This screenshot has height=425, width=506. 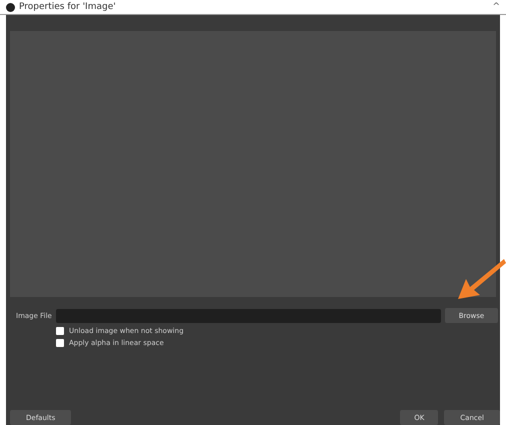 I want to click on image-file-field, so click(x=248, y=315).